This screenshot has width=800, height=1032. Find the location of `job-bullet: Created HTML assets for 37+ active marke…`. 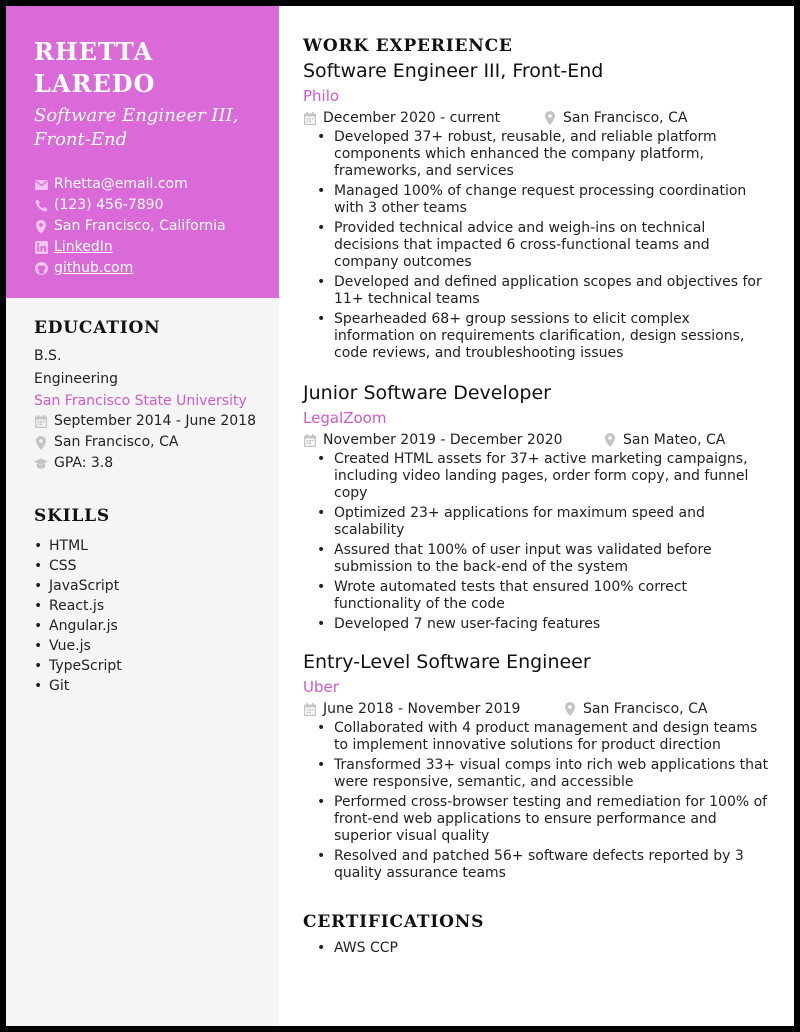

job-bullet: Created HTML assets for 37+ active marke… is located at coordinates (543, 476).